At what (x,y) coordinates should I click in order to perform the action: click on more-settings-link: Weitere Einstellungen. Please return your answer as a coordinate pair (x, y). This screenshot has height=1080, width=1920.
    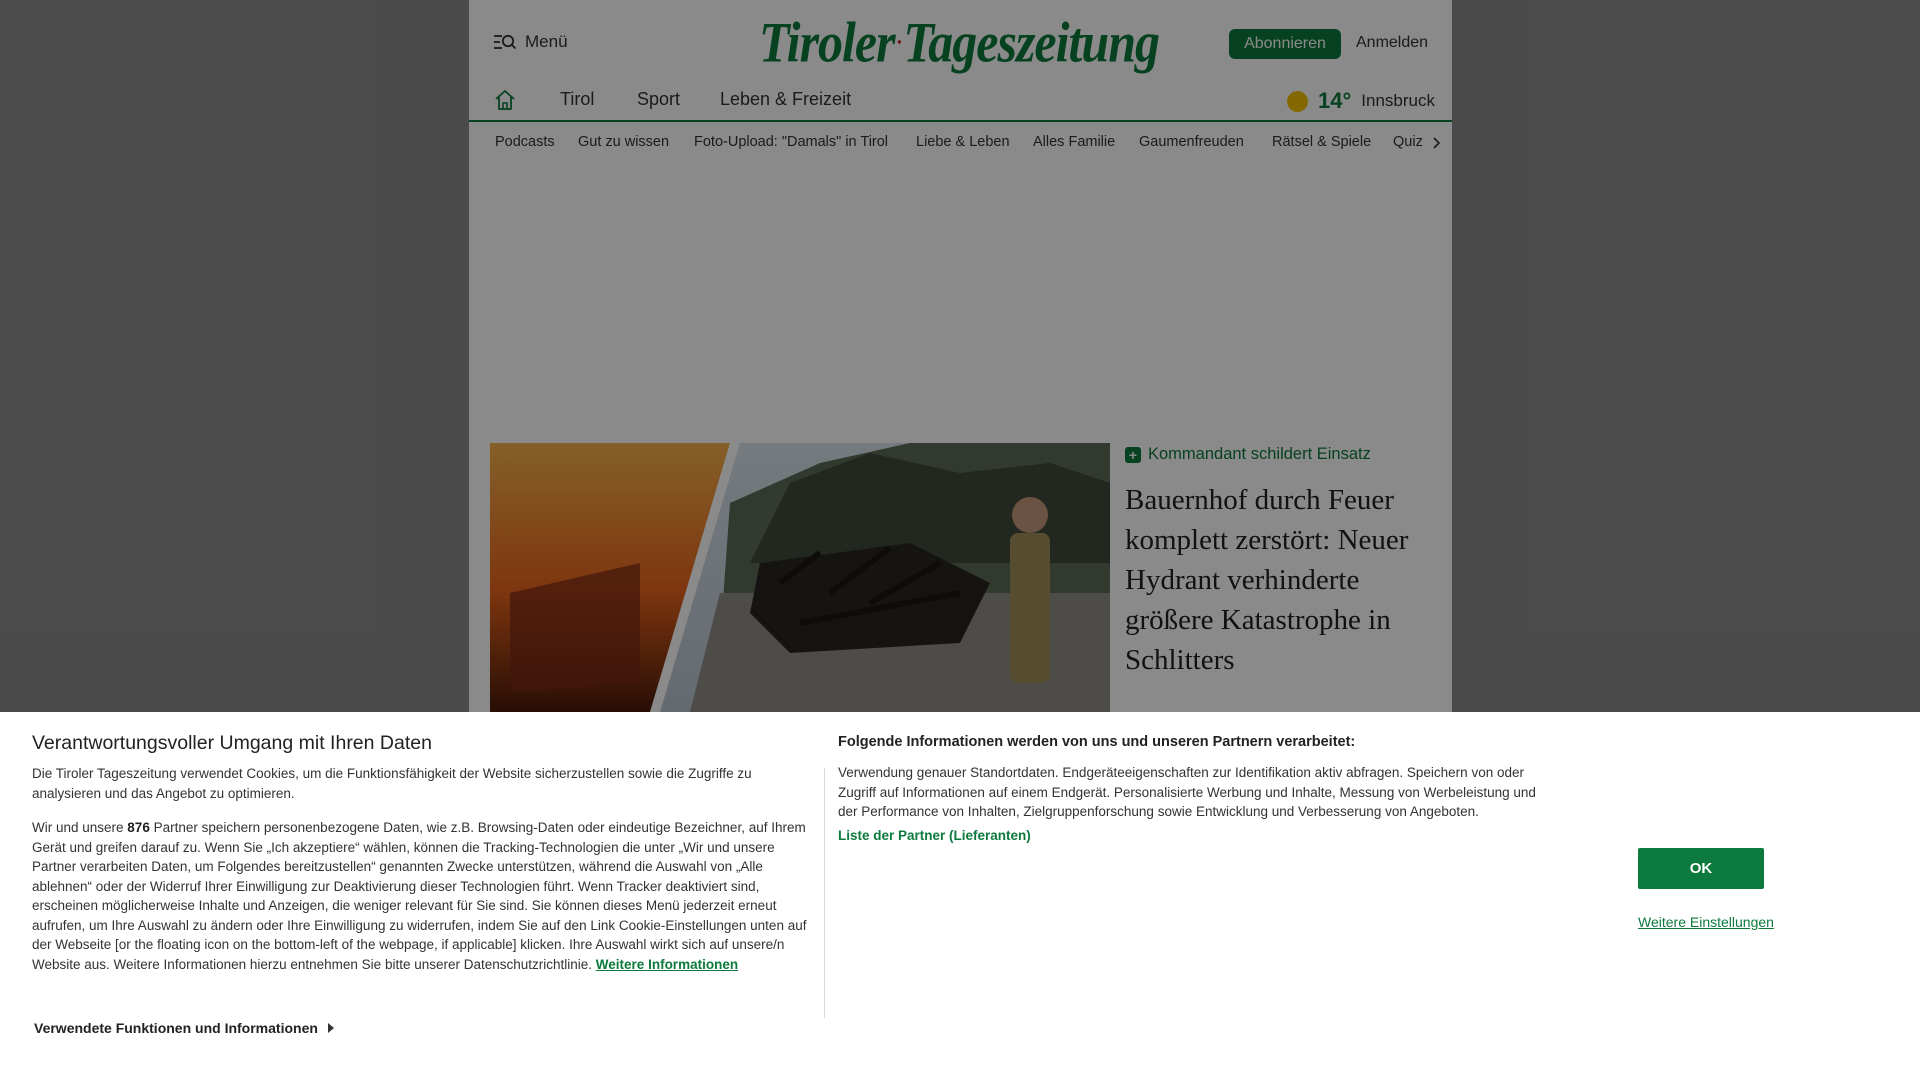
    Looking at the image, I should click on (1706, 922).